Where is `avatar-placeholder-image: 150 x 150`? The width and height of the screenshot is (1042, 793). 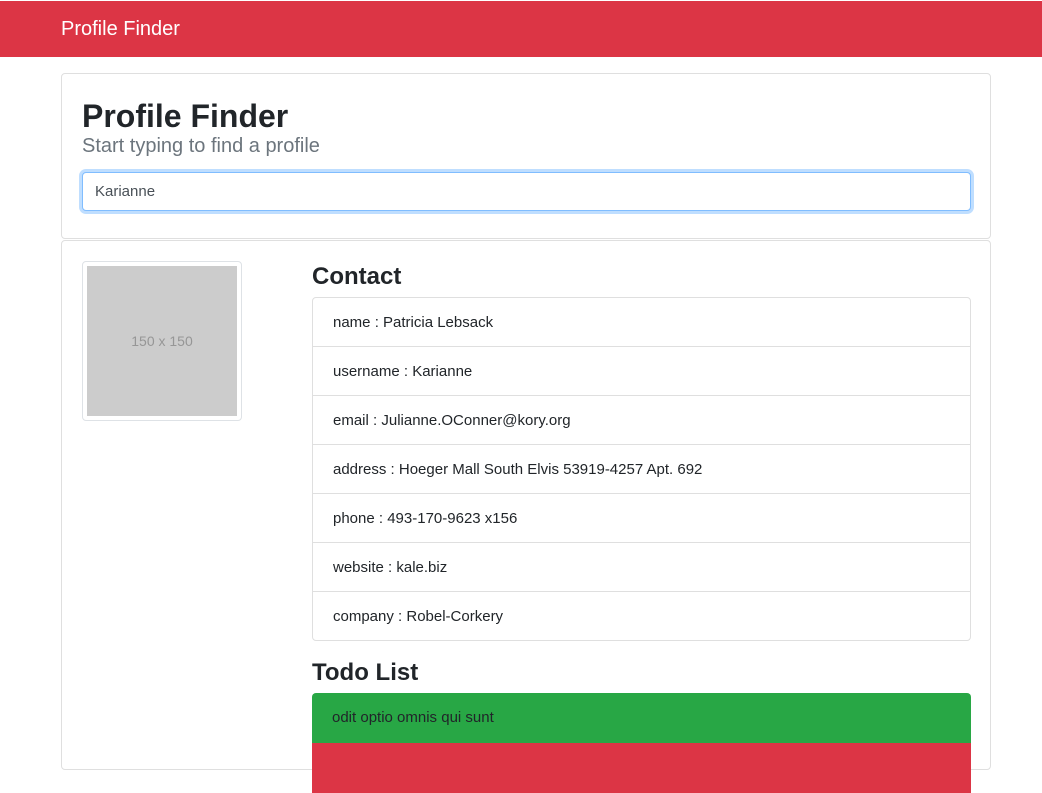
avatar-placeholder-image: 150 x 150 is located at coordinates (162, 341).